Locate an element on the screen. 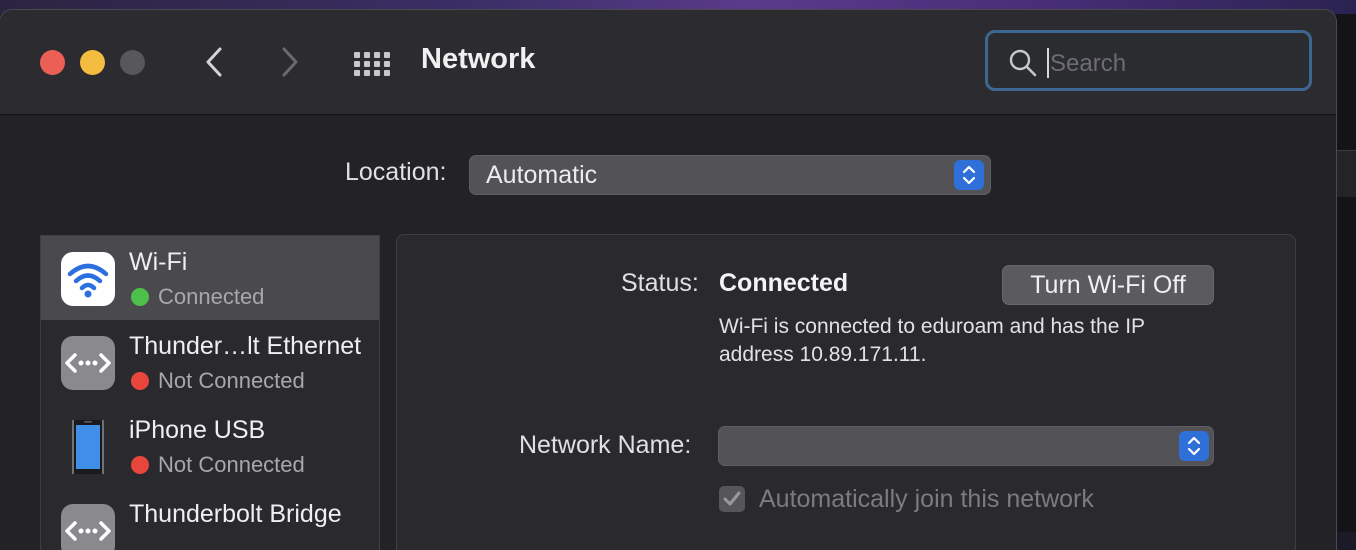 The height and width of the screenshot is (550, 1356). background-window is located at coordinates (1346, 273).